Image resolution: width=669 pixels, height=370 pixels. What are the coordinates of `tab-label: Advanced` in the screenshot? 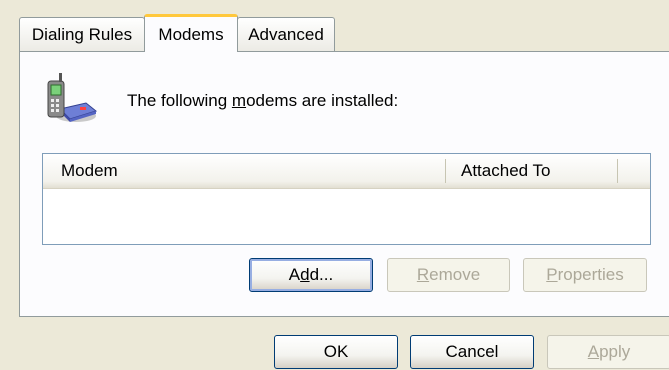 It's located at (286, 34).